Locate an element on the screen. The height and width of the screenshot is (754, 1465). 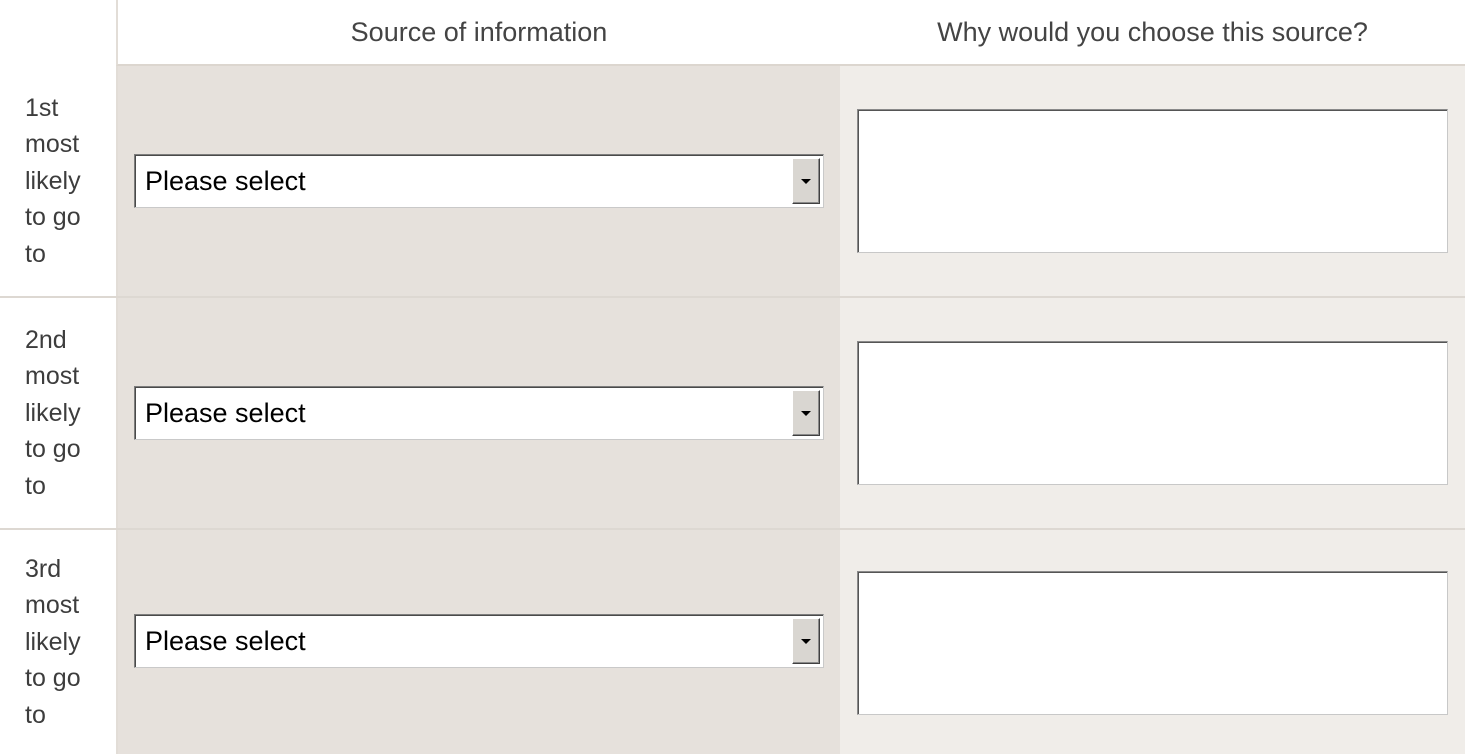
source-cell-3: Please select is located at coordinates (478, 642).